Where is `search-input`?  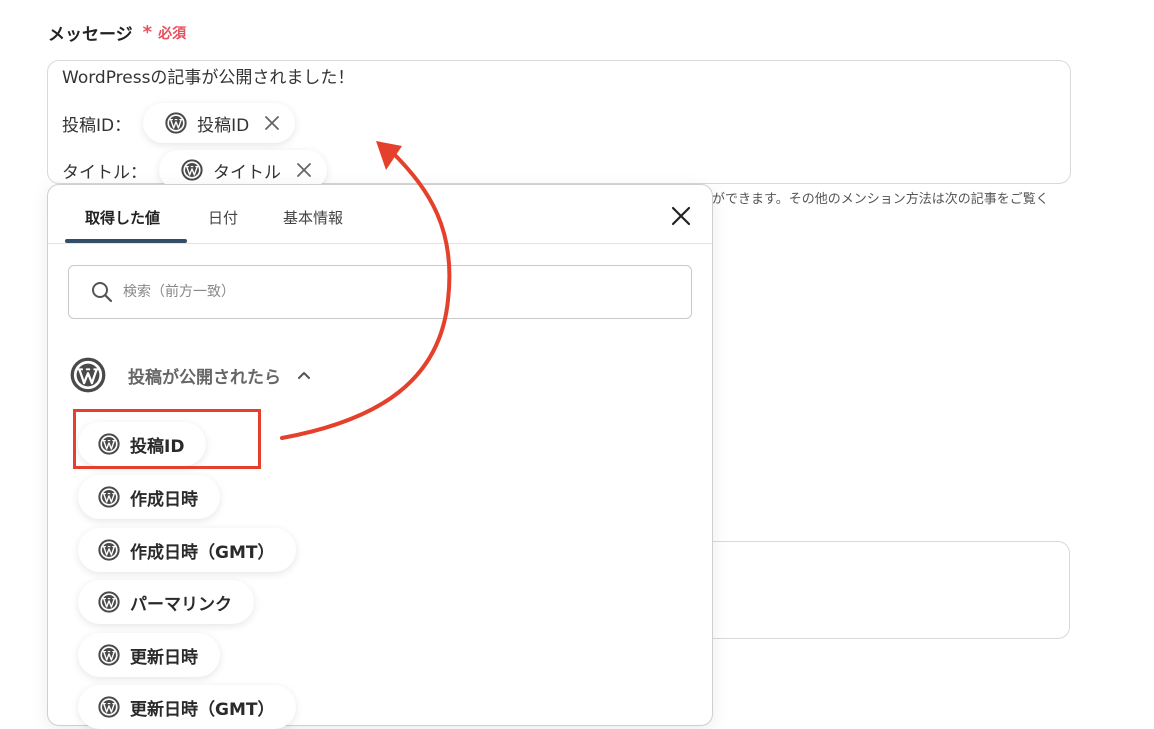
search-input is located at coordinates (383, 292).